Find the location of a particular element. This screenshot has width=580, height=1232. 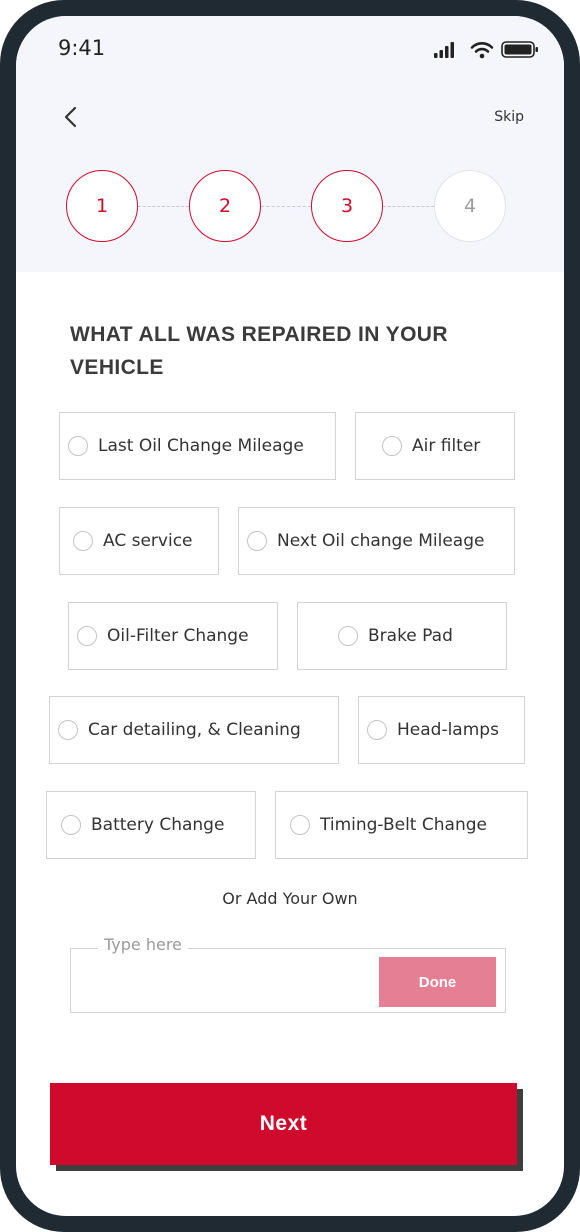

step-2: 2 is located at coordinates (225, 206).